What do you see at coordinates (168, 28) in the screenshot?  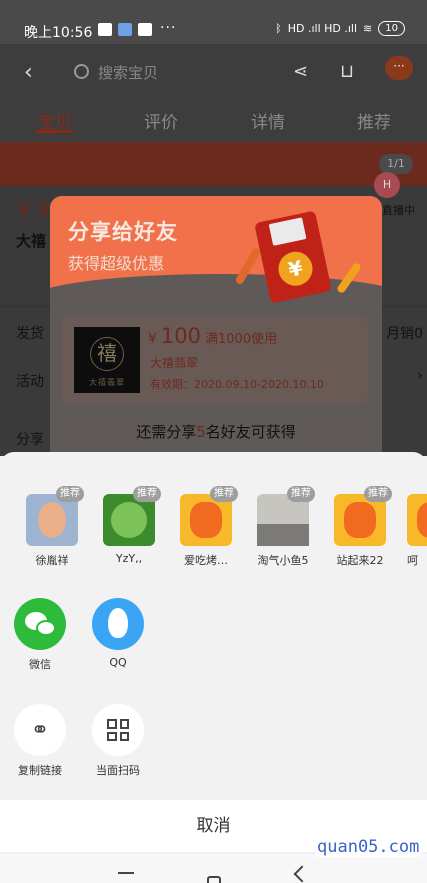 I see `more-notifications-icon: ···` at bounding box center [168, 28].